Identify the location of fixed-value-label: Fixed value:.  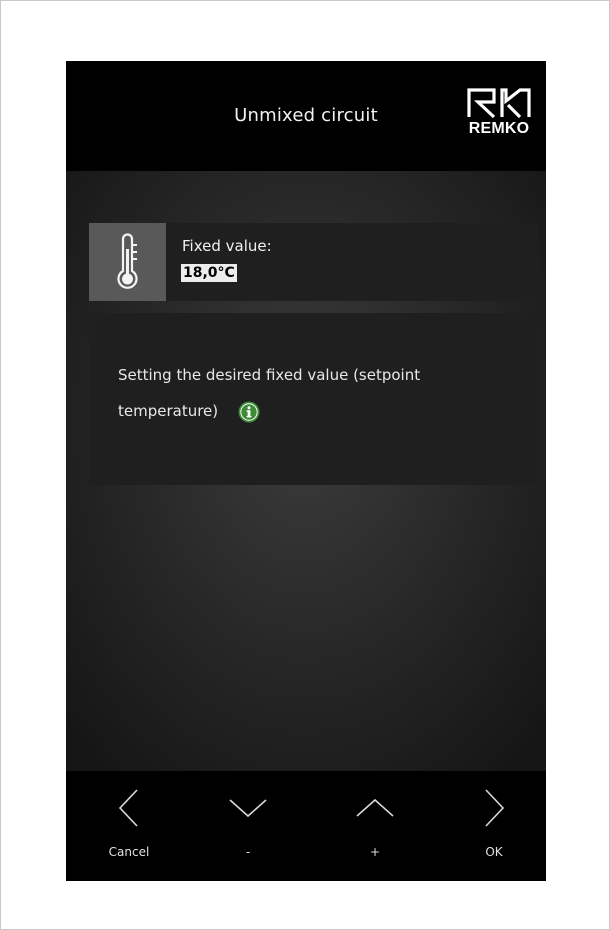
(227, 246).